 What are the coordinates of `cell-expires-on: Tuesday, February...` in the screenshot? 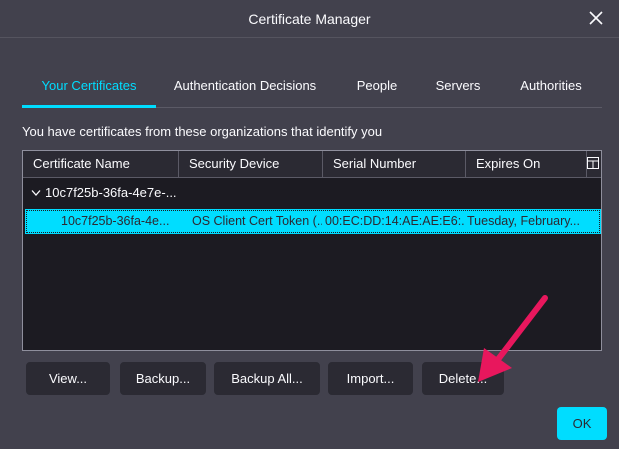 It's located at (524, 221).